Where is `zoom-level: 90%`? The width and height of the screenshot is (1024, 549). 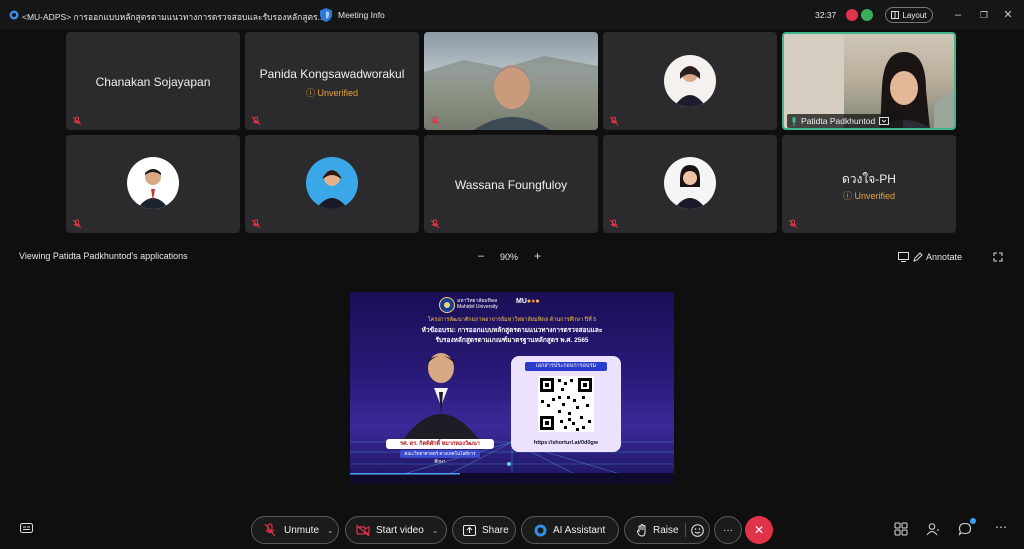 zoom-level: 90% is located at coordinates (509, 257).